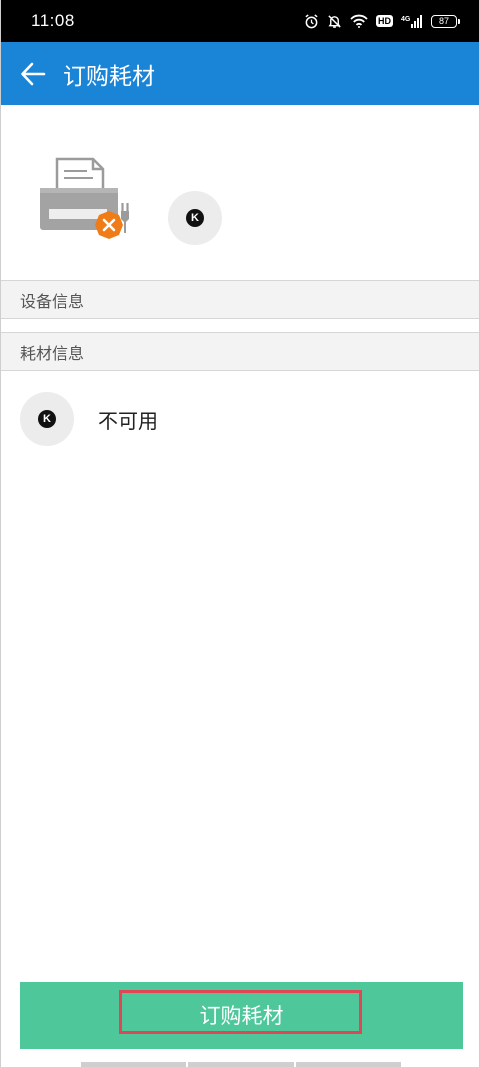 This screenshot has height=1067, width=480. What do you see at coordinates (53, 20) in the screenshot?
I see `status-time: 11:08` at bounding box center [53, 20].